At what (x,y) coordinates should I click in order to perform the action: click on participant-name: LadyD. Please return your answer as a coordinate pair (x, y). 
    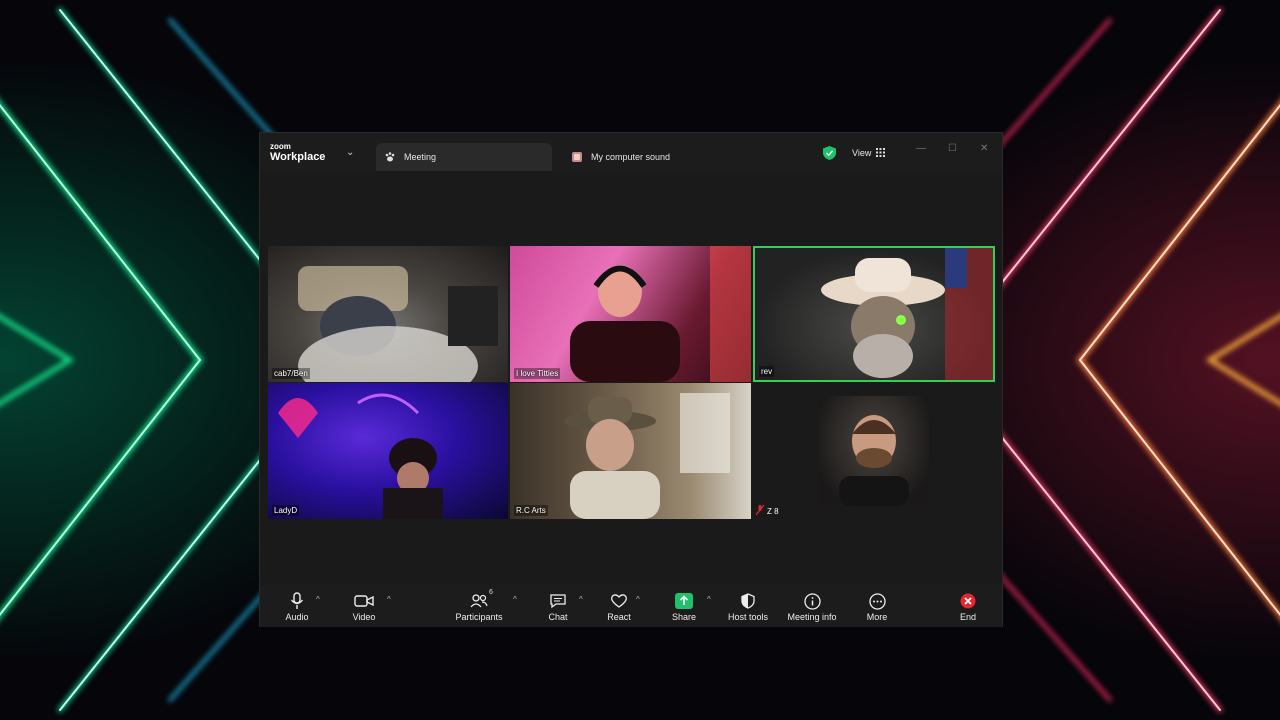
    Looking at the image, I should click on (286, 510).